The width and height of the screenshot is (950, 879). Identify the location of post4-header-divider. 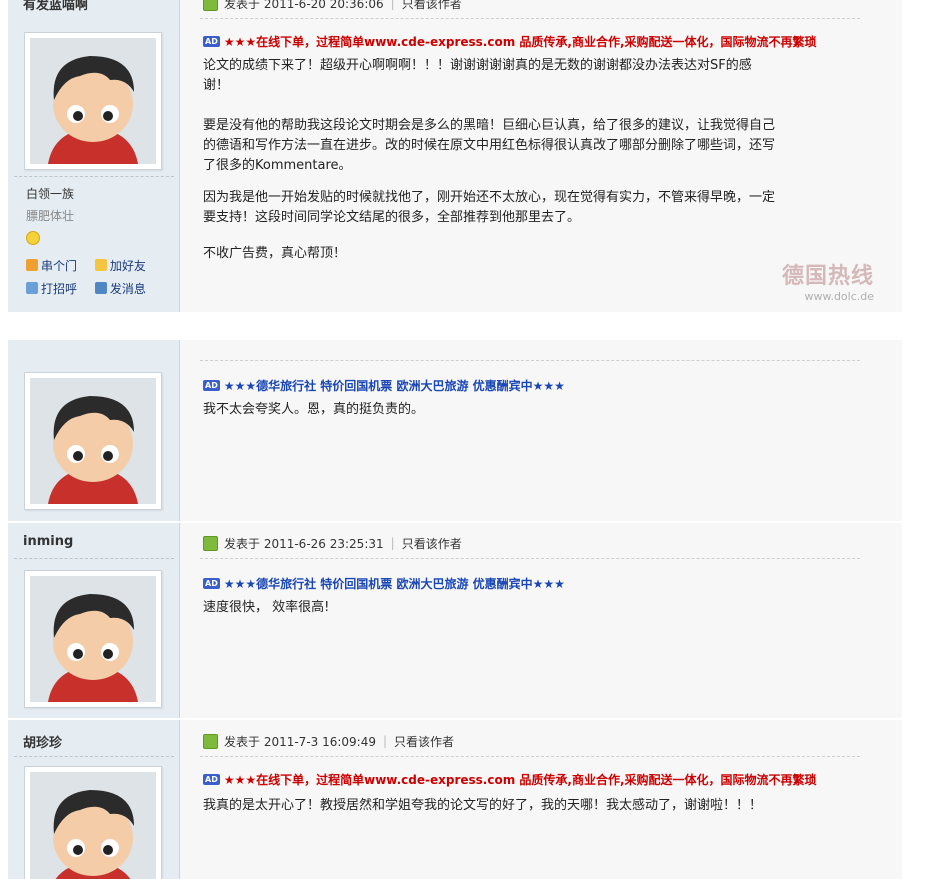
(530, 756).